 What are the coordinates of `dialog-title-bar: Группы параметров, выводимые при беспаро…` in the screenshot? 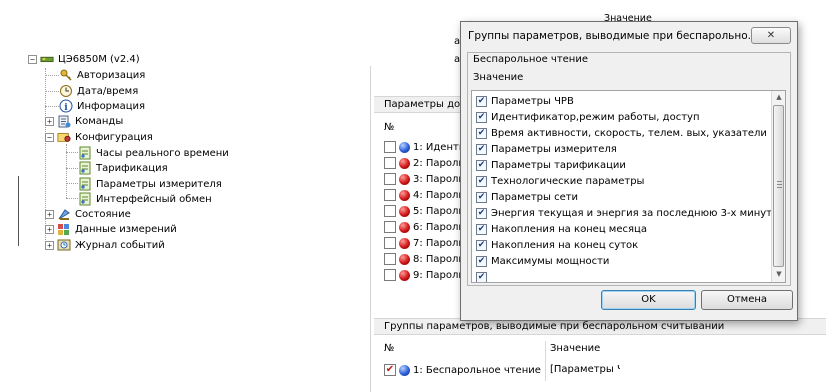 It's located at (629, 36).